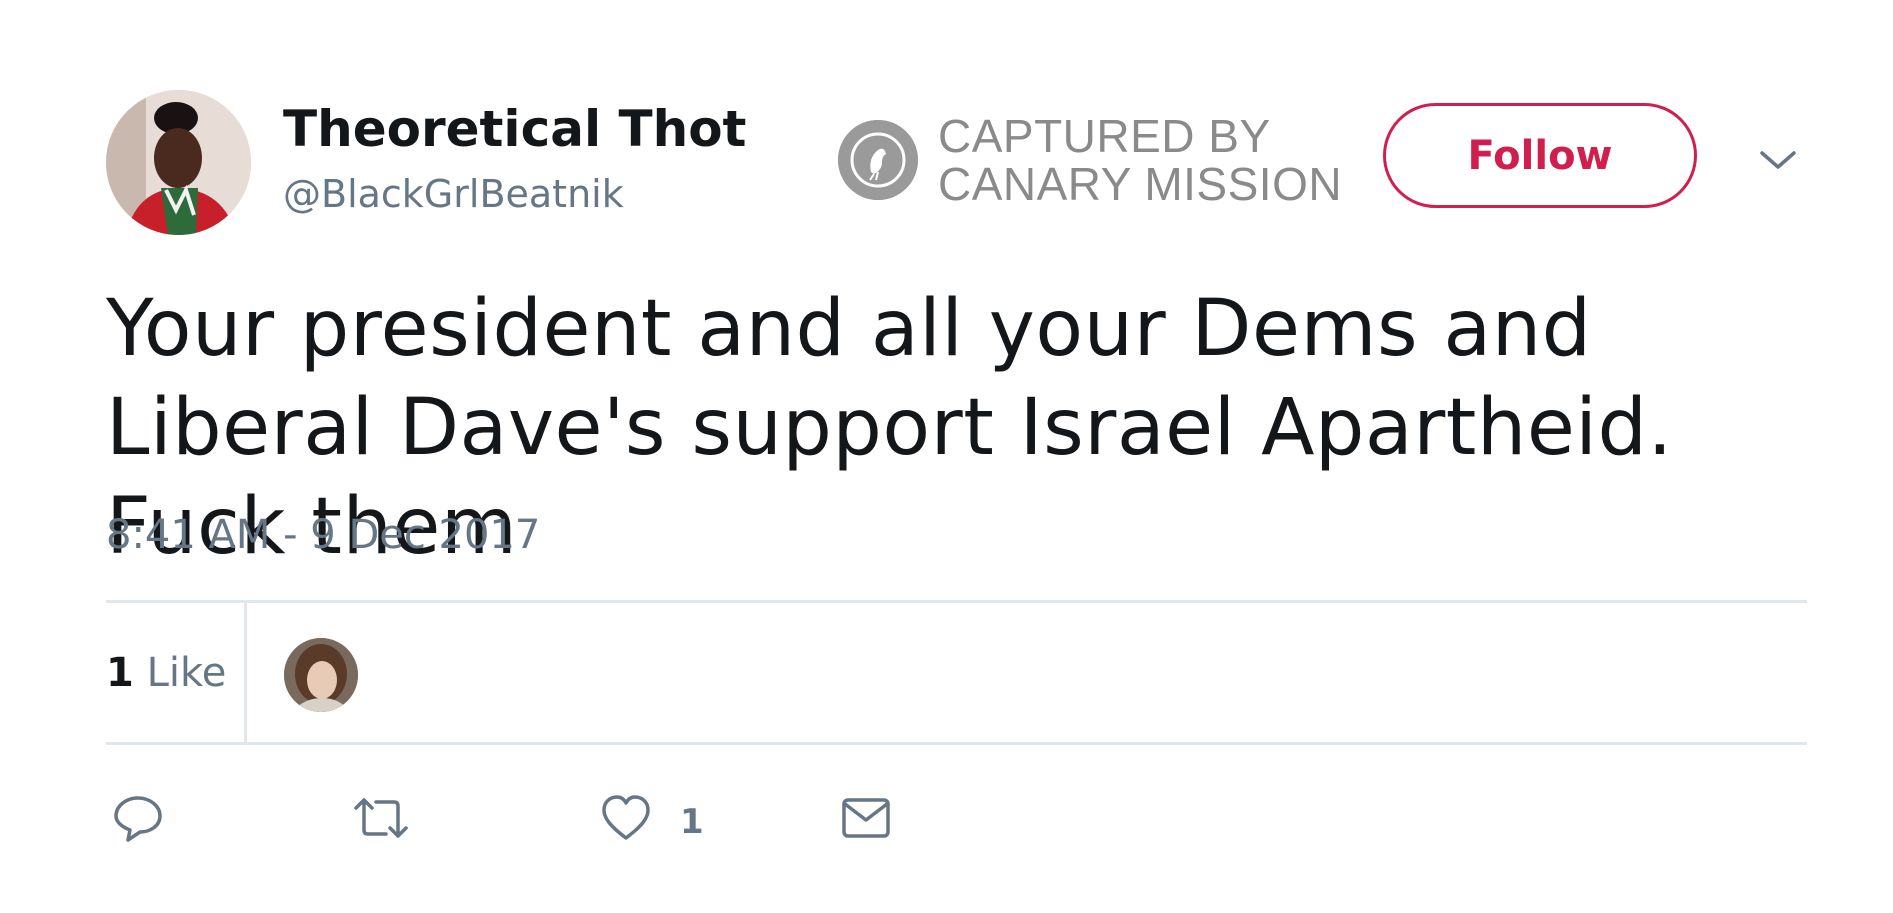 Image resolution: width=1893 pixels, height=913 pixels. I want to click on canary-mission-watermark: CAPTURED BY CANARY MISSION, so click(1098, 162).